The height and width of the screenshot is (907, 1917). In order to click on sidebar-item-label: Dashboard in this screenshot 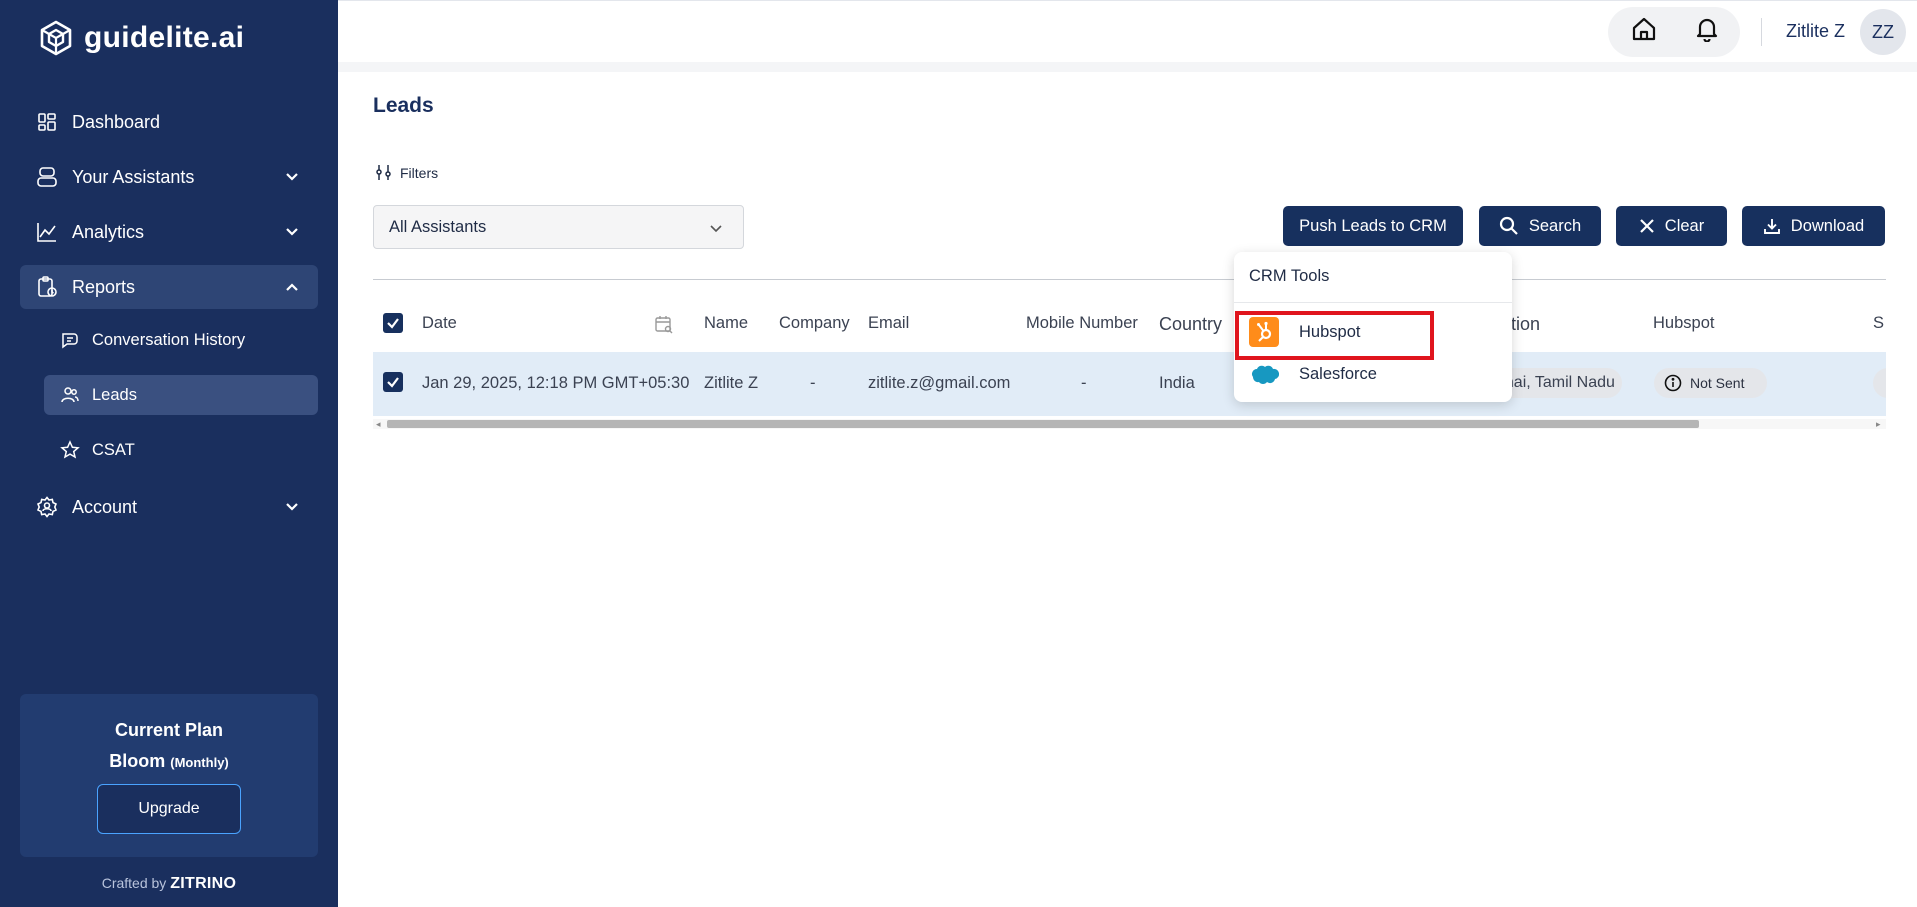, I will do `click(116, 121)`.